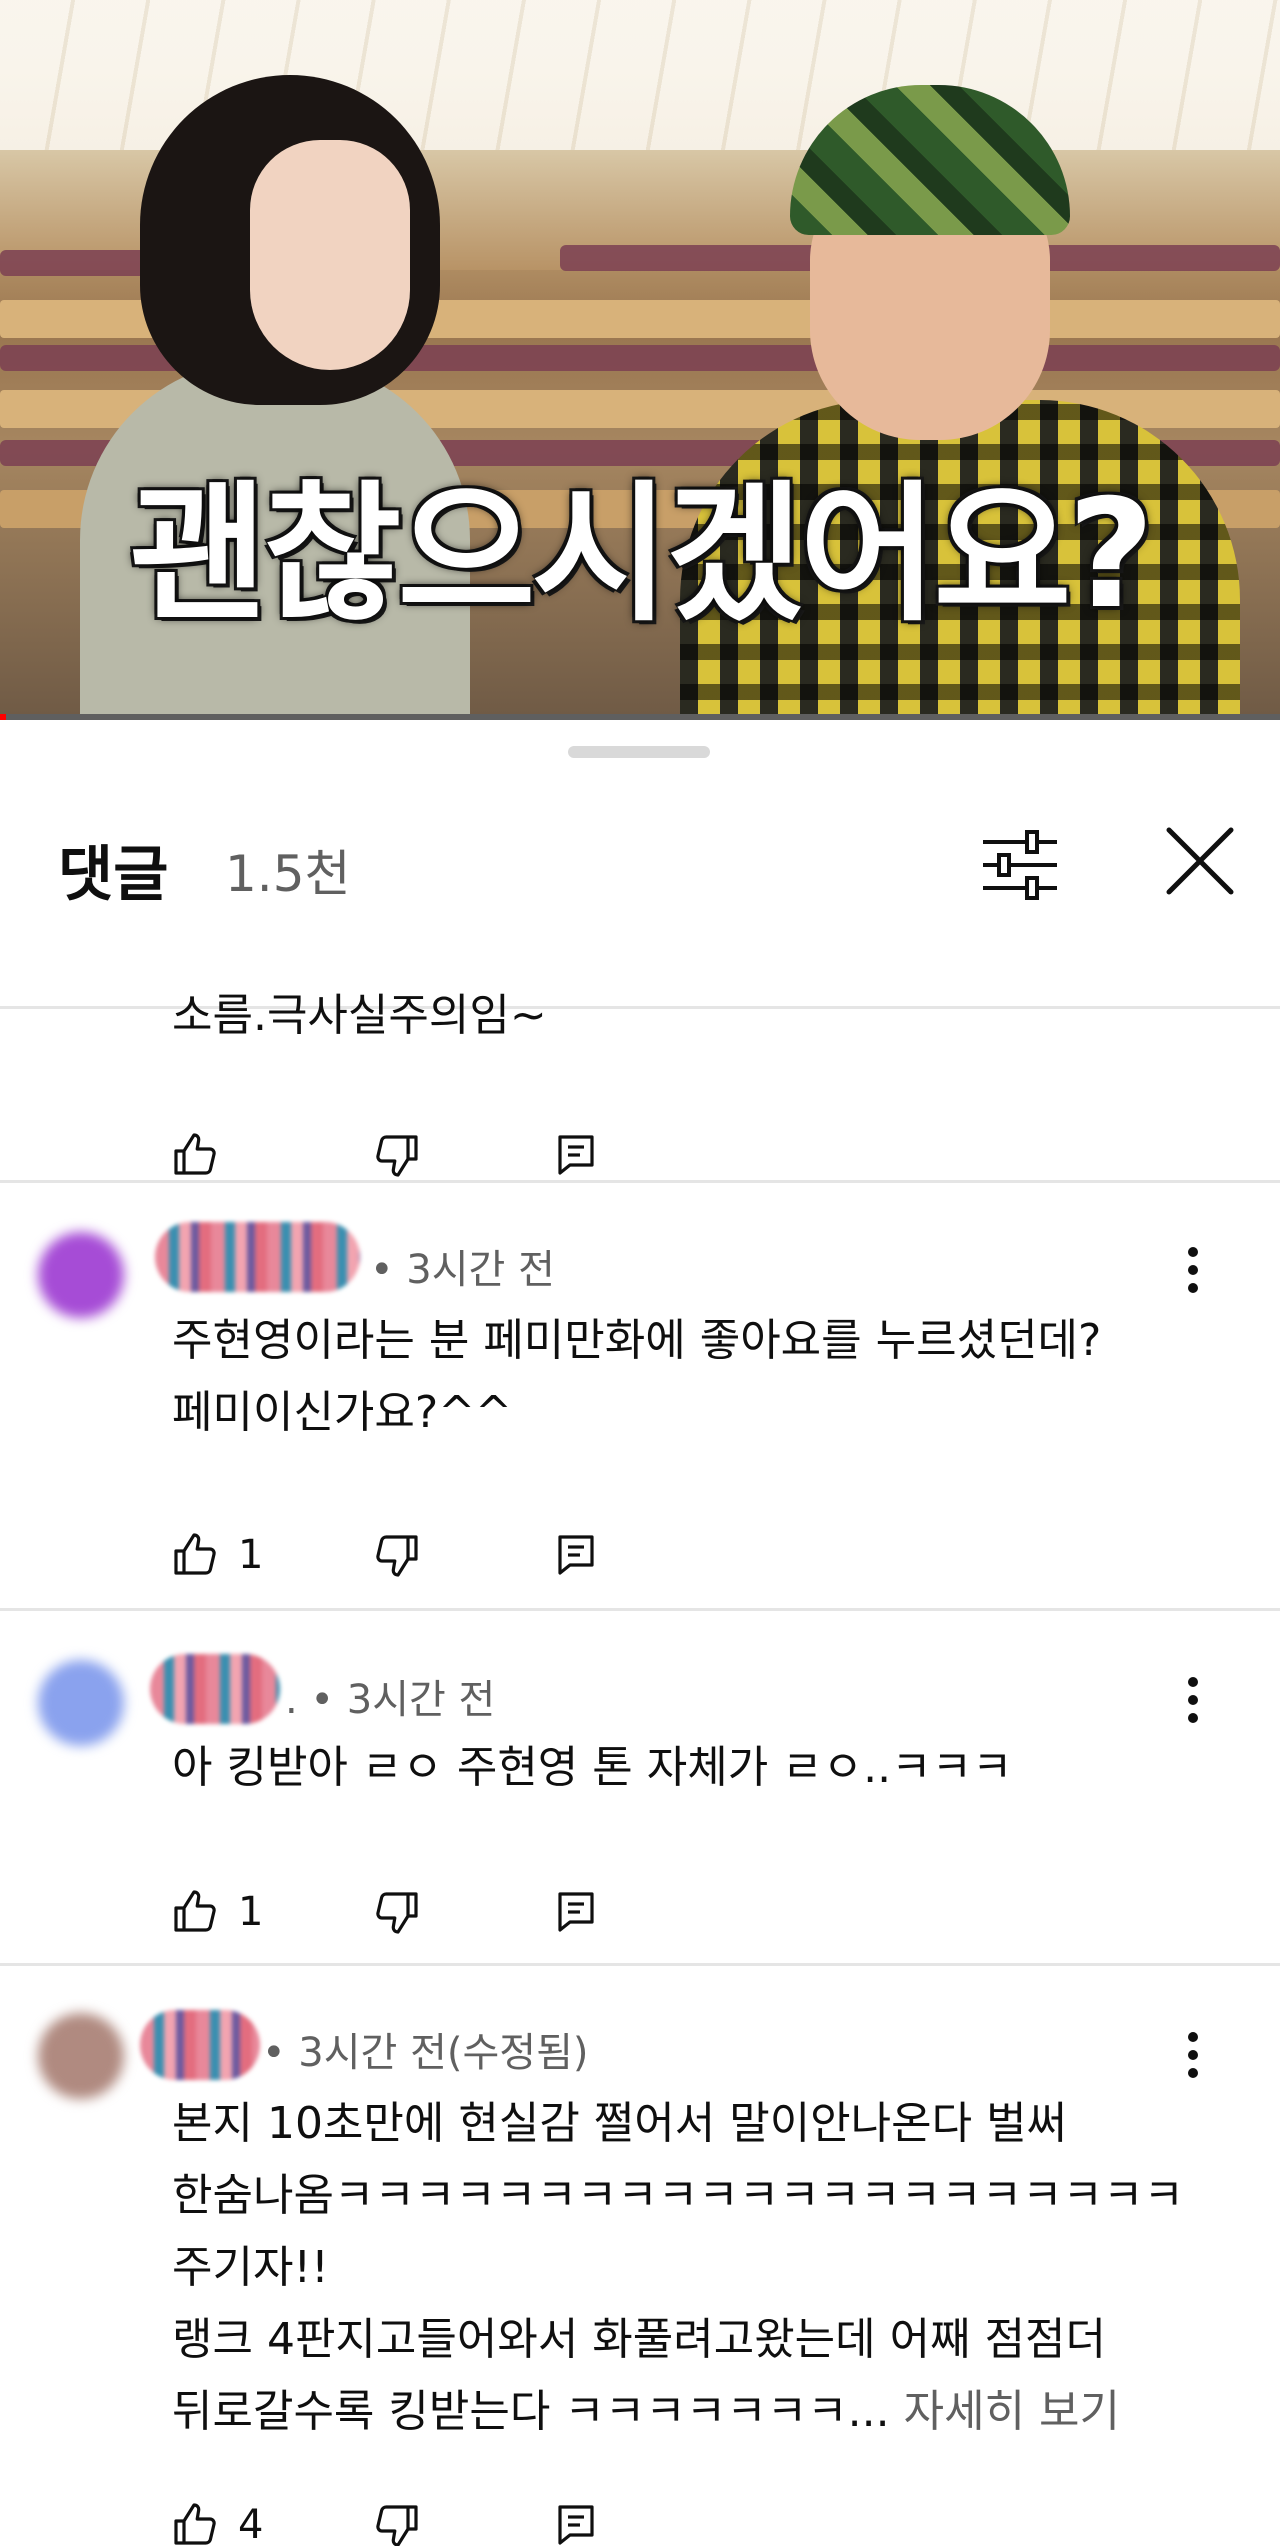 The image size is (1280, 2546). Describe the element at coordinates (640, 1020) in the screenshot. I see `comment-item: 소름.극사실주의임~` at that location.